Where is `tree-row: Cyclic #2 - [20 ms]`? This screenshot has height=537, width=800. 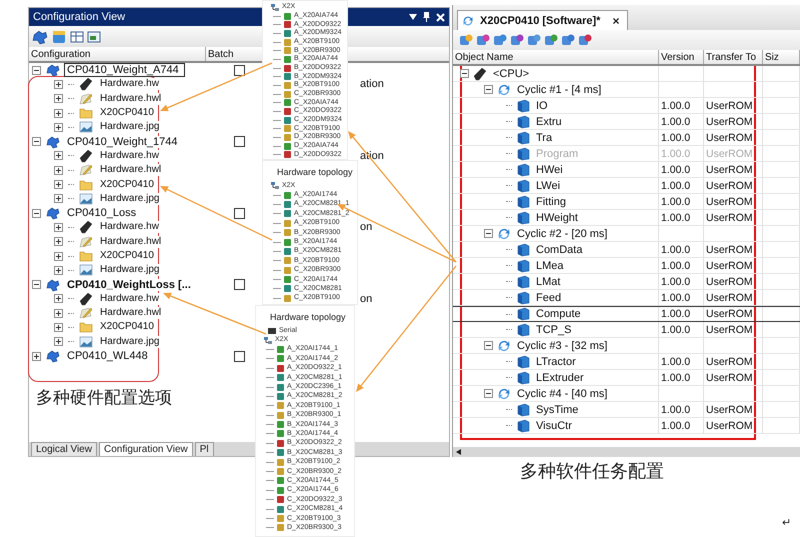 tree-row: Cyclic #2 - [20 ms] is located at coordinates (626, 234).